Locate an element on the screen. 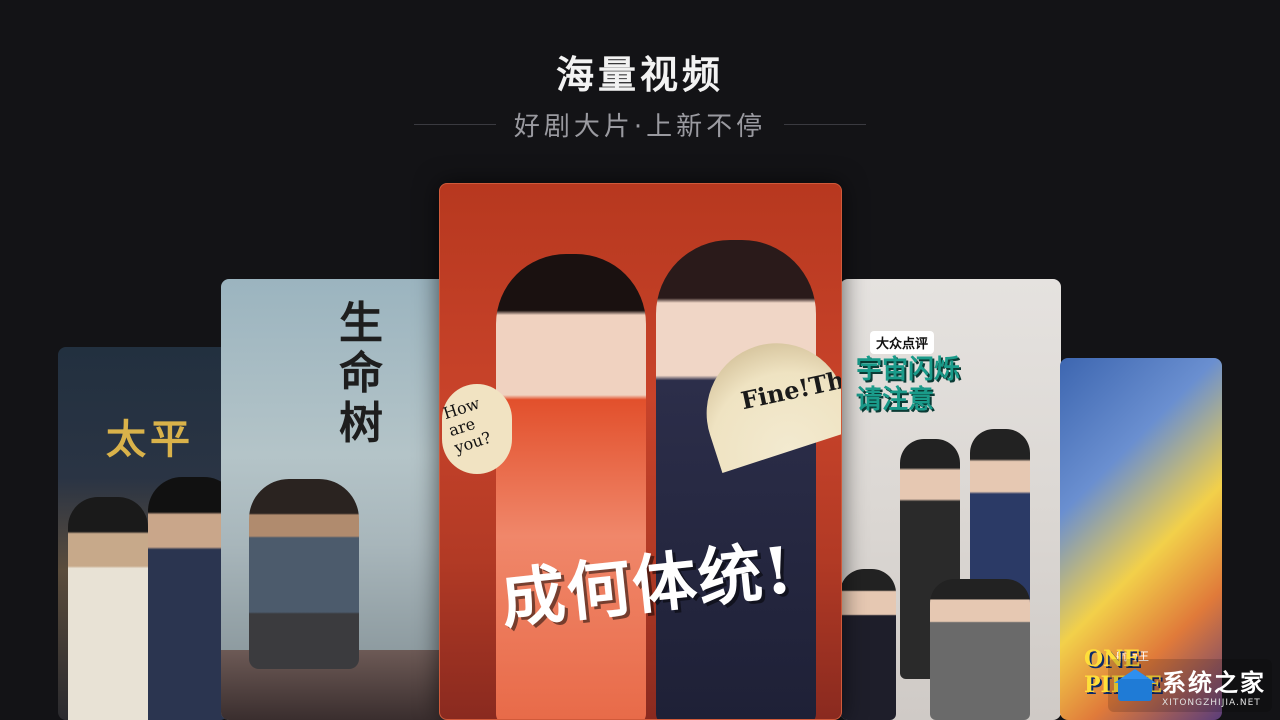  watermark-main: 系统之家 is located at coordinates (1214, 683).